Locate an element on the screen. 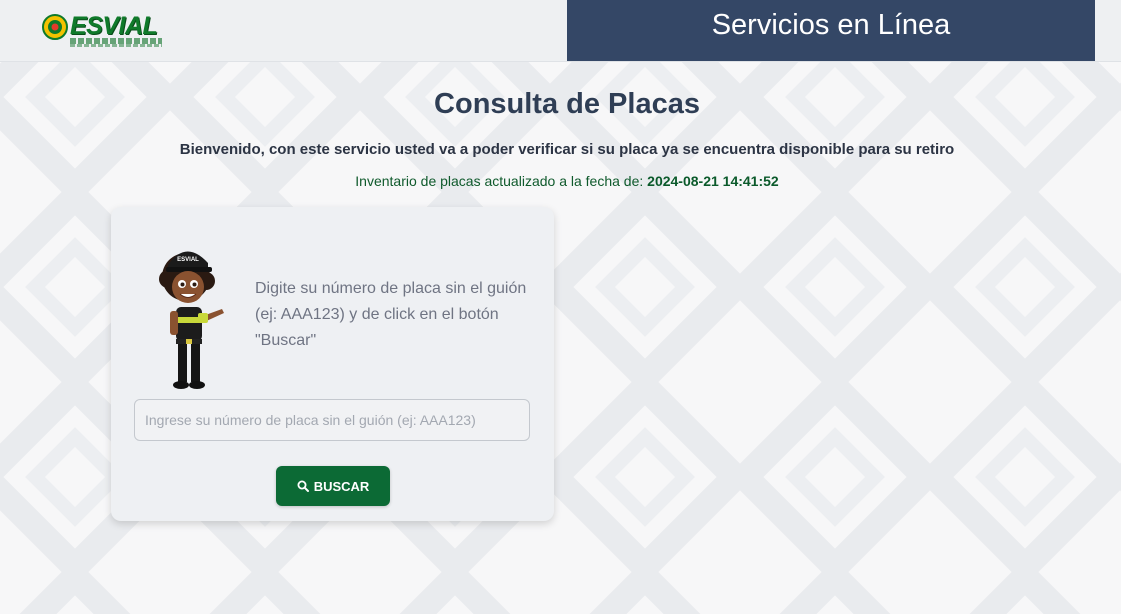 The height and width of the screenshot is (614, 1121). logo-subtext-line is located at coordinates (116, 45).